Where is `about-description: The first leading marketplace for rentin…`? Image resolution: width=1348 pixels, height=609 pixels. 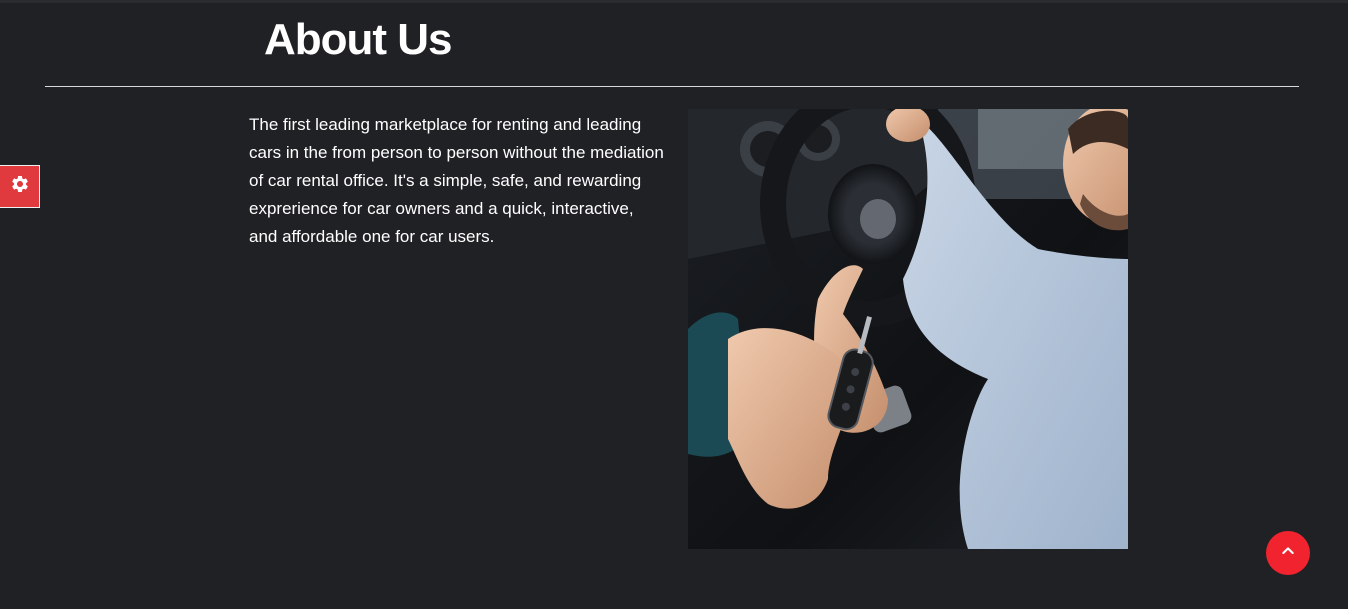
about-description: The first leading marketplace for rentin… is located at coordinates (456, 180).